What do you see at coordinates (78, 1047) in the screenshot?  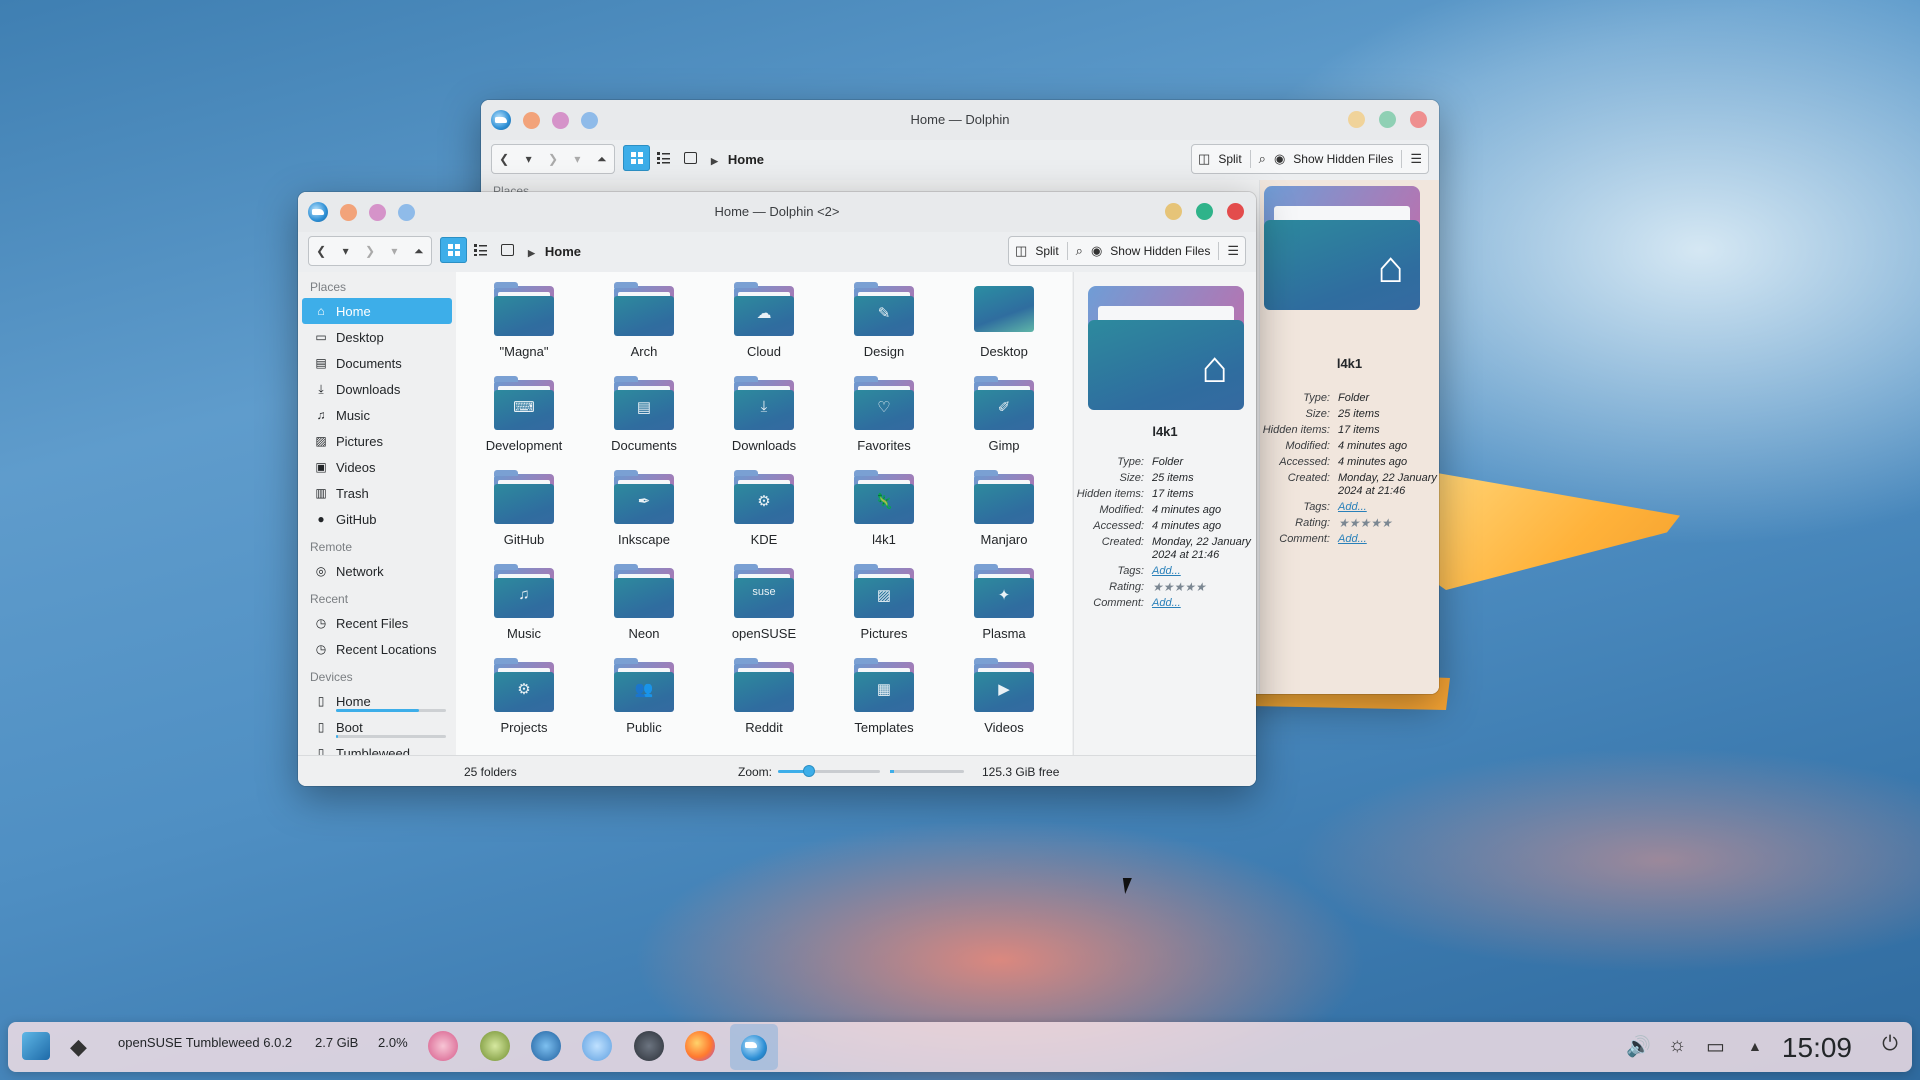 I see `layers-icon: ◆` at bounding box center [78, 1047].